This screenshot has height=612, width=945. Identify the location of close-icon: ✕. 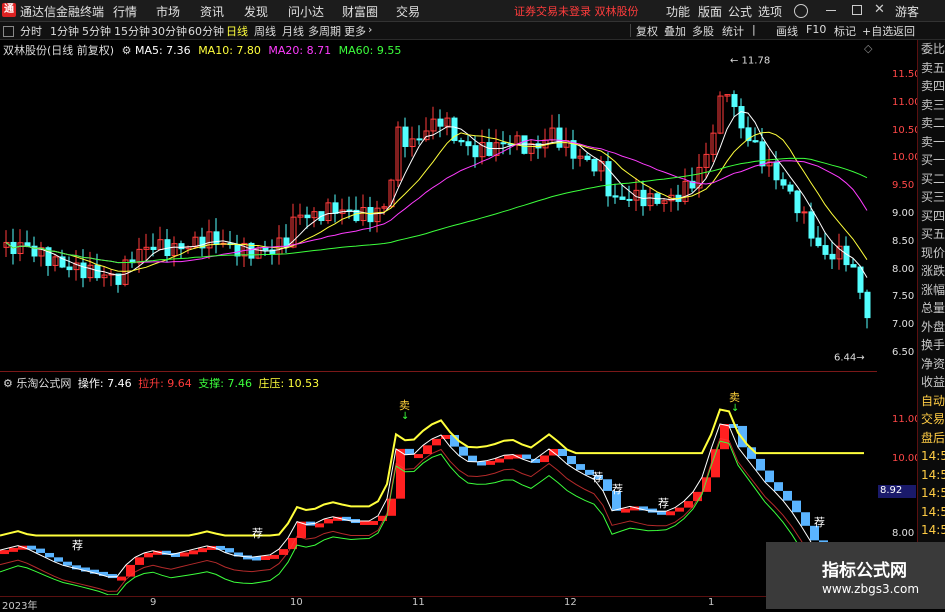
(879, 9).